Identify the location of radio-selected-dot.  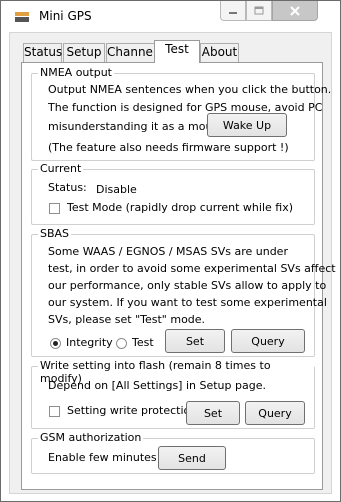
(55, 343).